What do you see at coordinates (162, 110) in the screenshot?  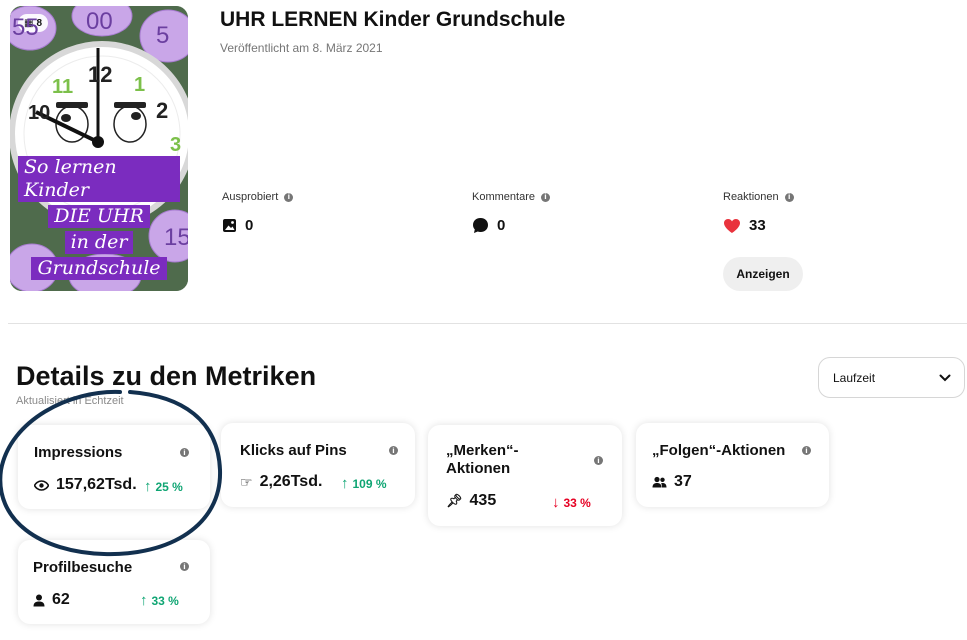 I see `clock-number: 2` at bounding box center [162, 110].